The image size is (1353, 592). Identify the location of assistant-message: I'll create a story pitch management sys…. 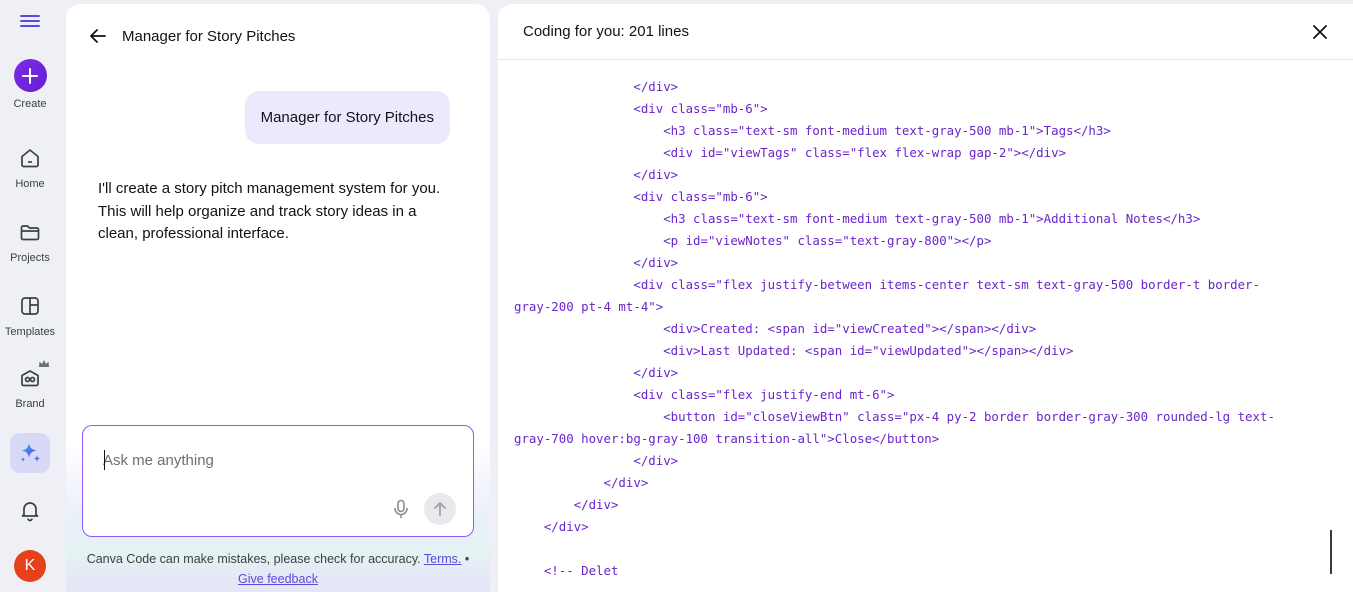
(269, 211).